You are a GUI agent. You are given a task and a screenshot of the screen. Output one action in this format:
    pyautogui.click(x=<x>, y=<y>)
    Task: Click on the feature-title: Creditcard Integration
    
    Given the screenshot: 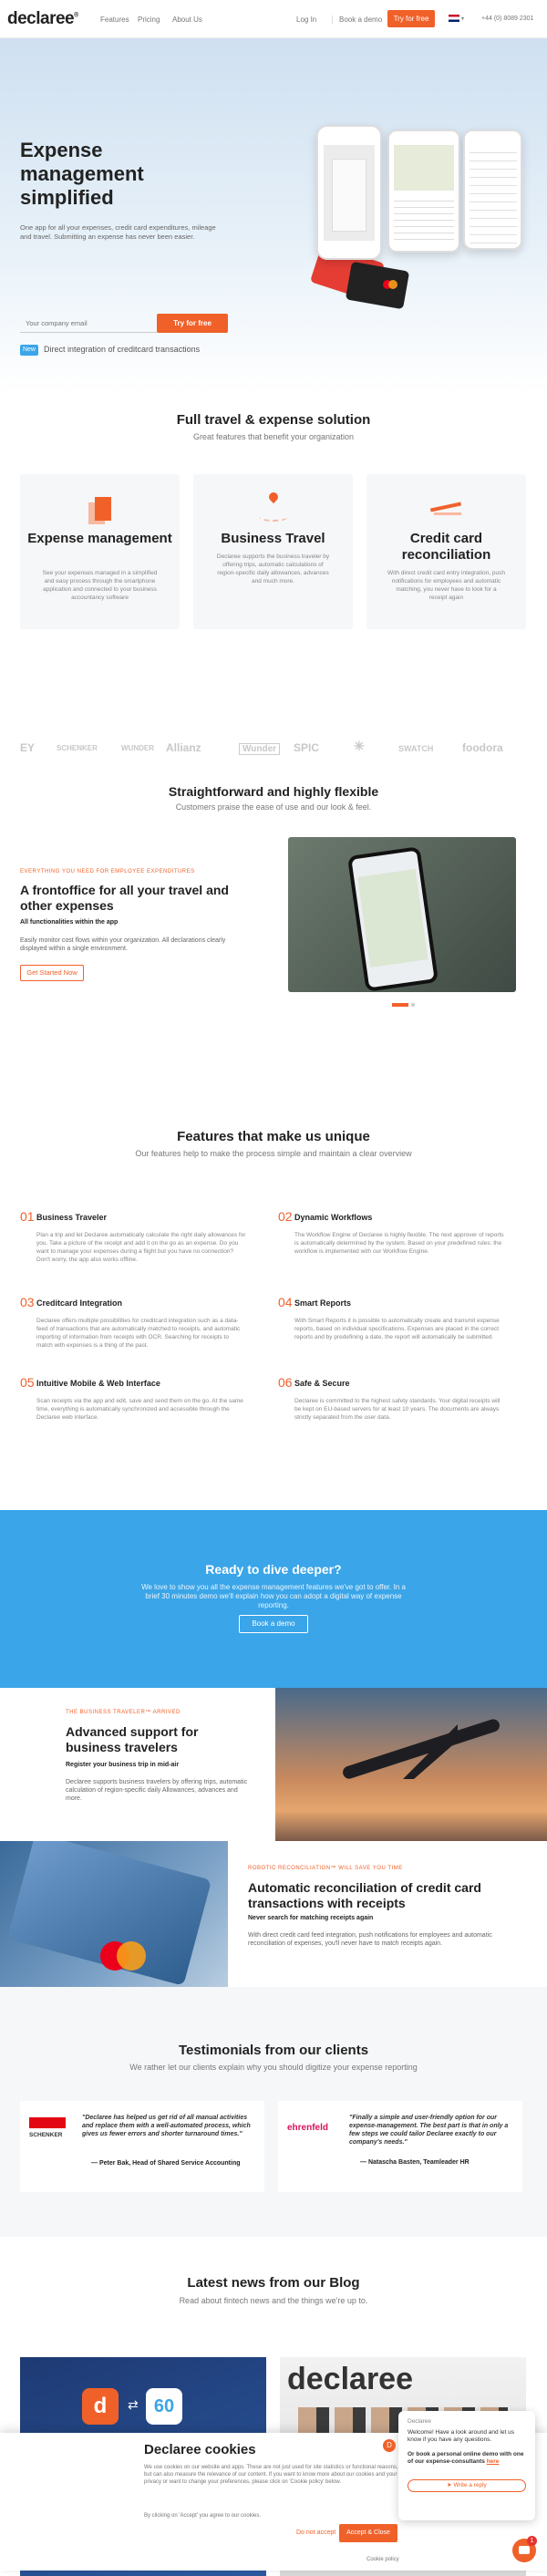 What is the action you would take?
    pyautogui.click(x=79, y=1303)
    